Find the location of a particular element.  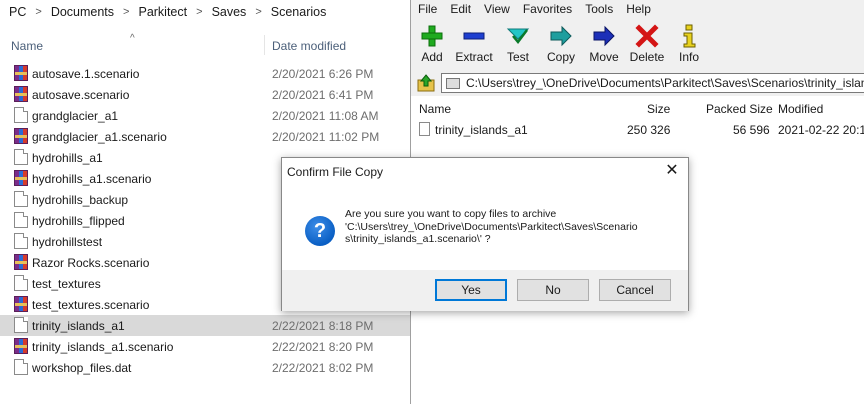

file-date-modified: 2/20/2021 11:08 AM is located at coordinates (325, 116).